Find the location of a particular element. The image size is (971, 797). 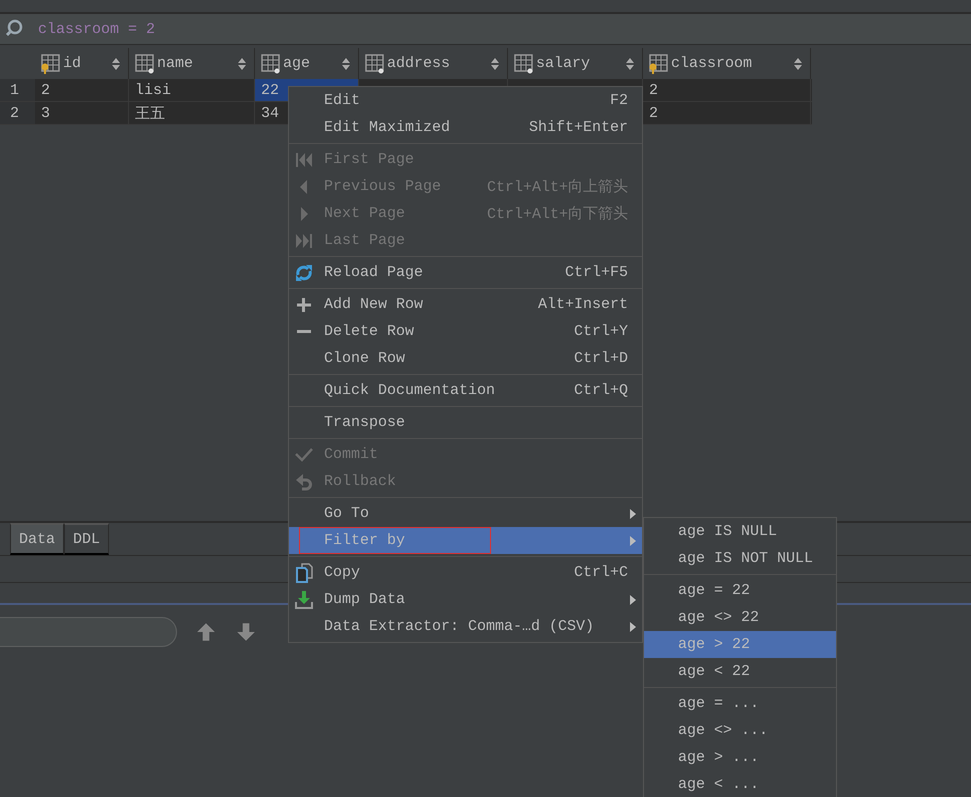

column-title: classroom is located at coordinates (712, 63).